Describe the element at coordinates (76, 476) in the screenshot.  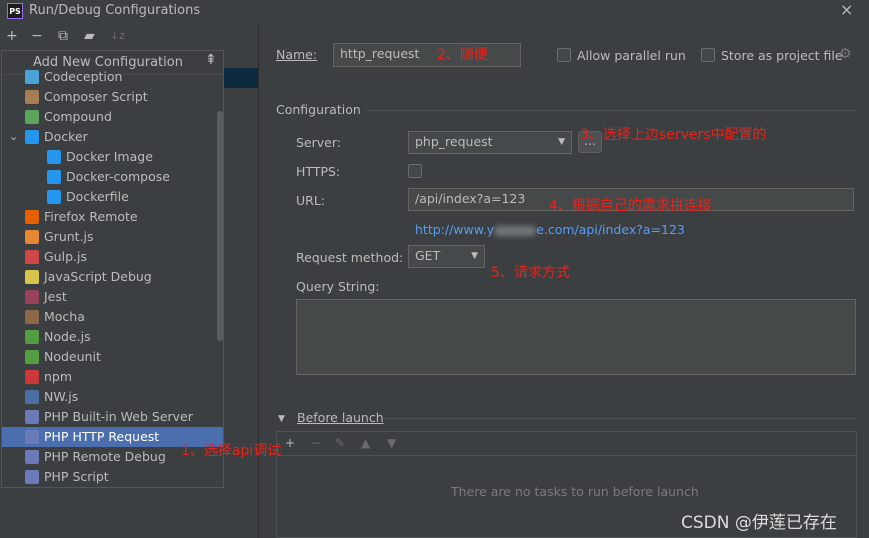
I see `config-type-label: PHP Script` at that location.